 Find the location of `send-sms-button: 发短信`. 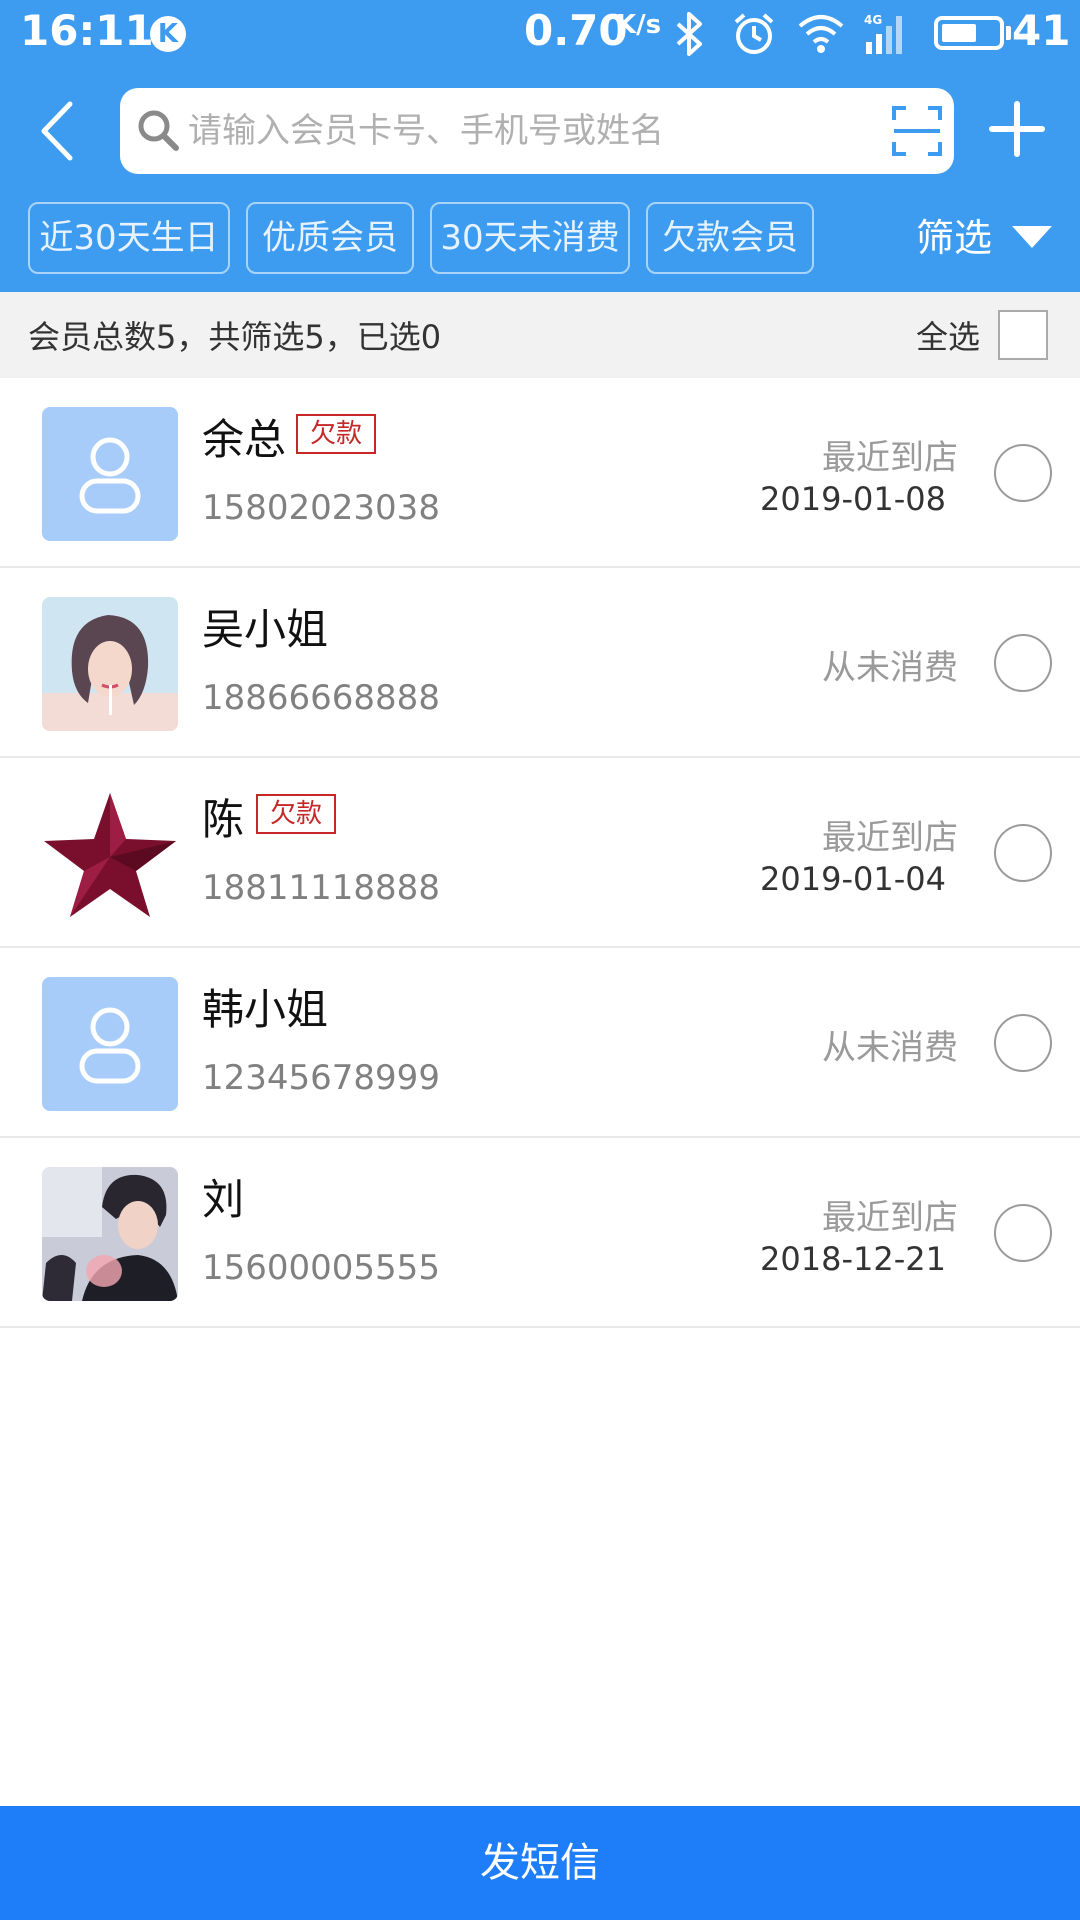

send-sms-button: 发短信 is located at coordinates (540, 1863).